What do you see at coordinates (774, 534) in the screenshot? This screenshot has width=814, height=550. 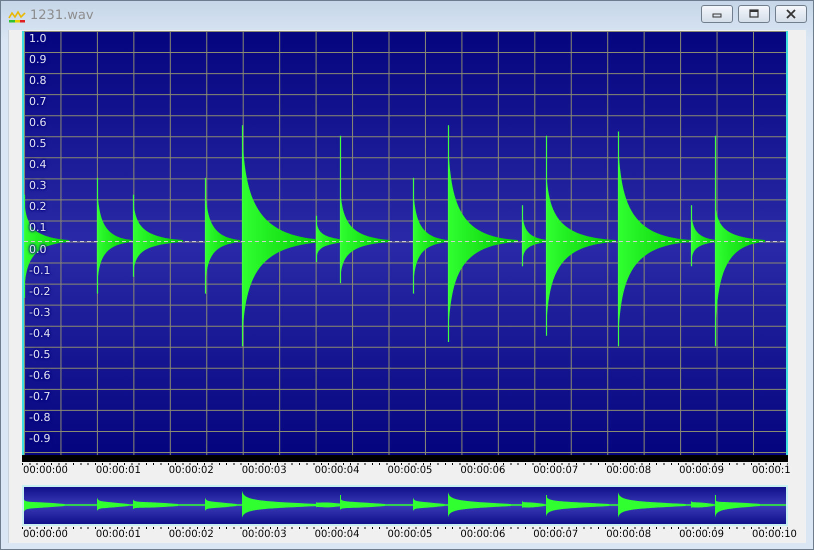 I see `time-label: 00:00:10` at bounding box center [774, 534].